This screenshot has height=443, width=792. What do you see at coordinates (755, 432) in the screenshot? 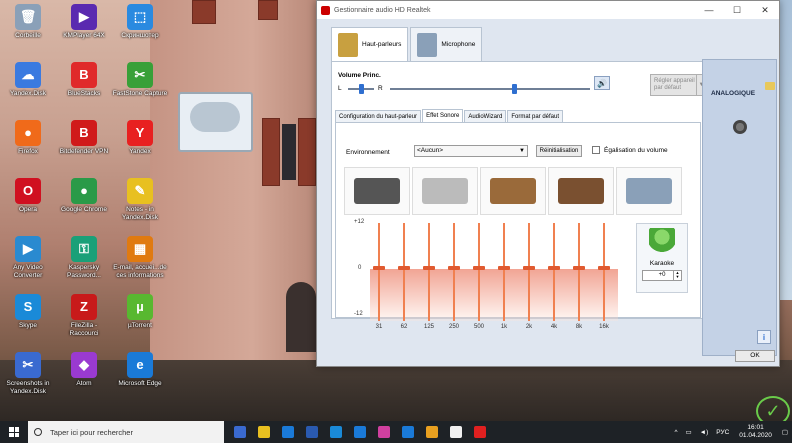
I see `clock: 16:01 01.04.2020` at bounding box center [755, 432].